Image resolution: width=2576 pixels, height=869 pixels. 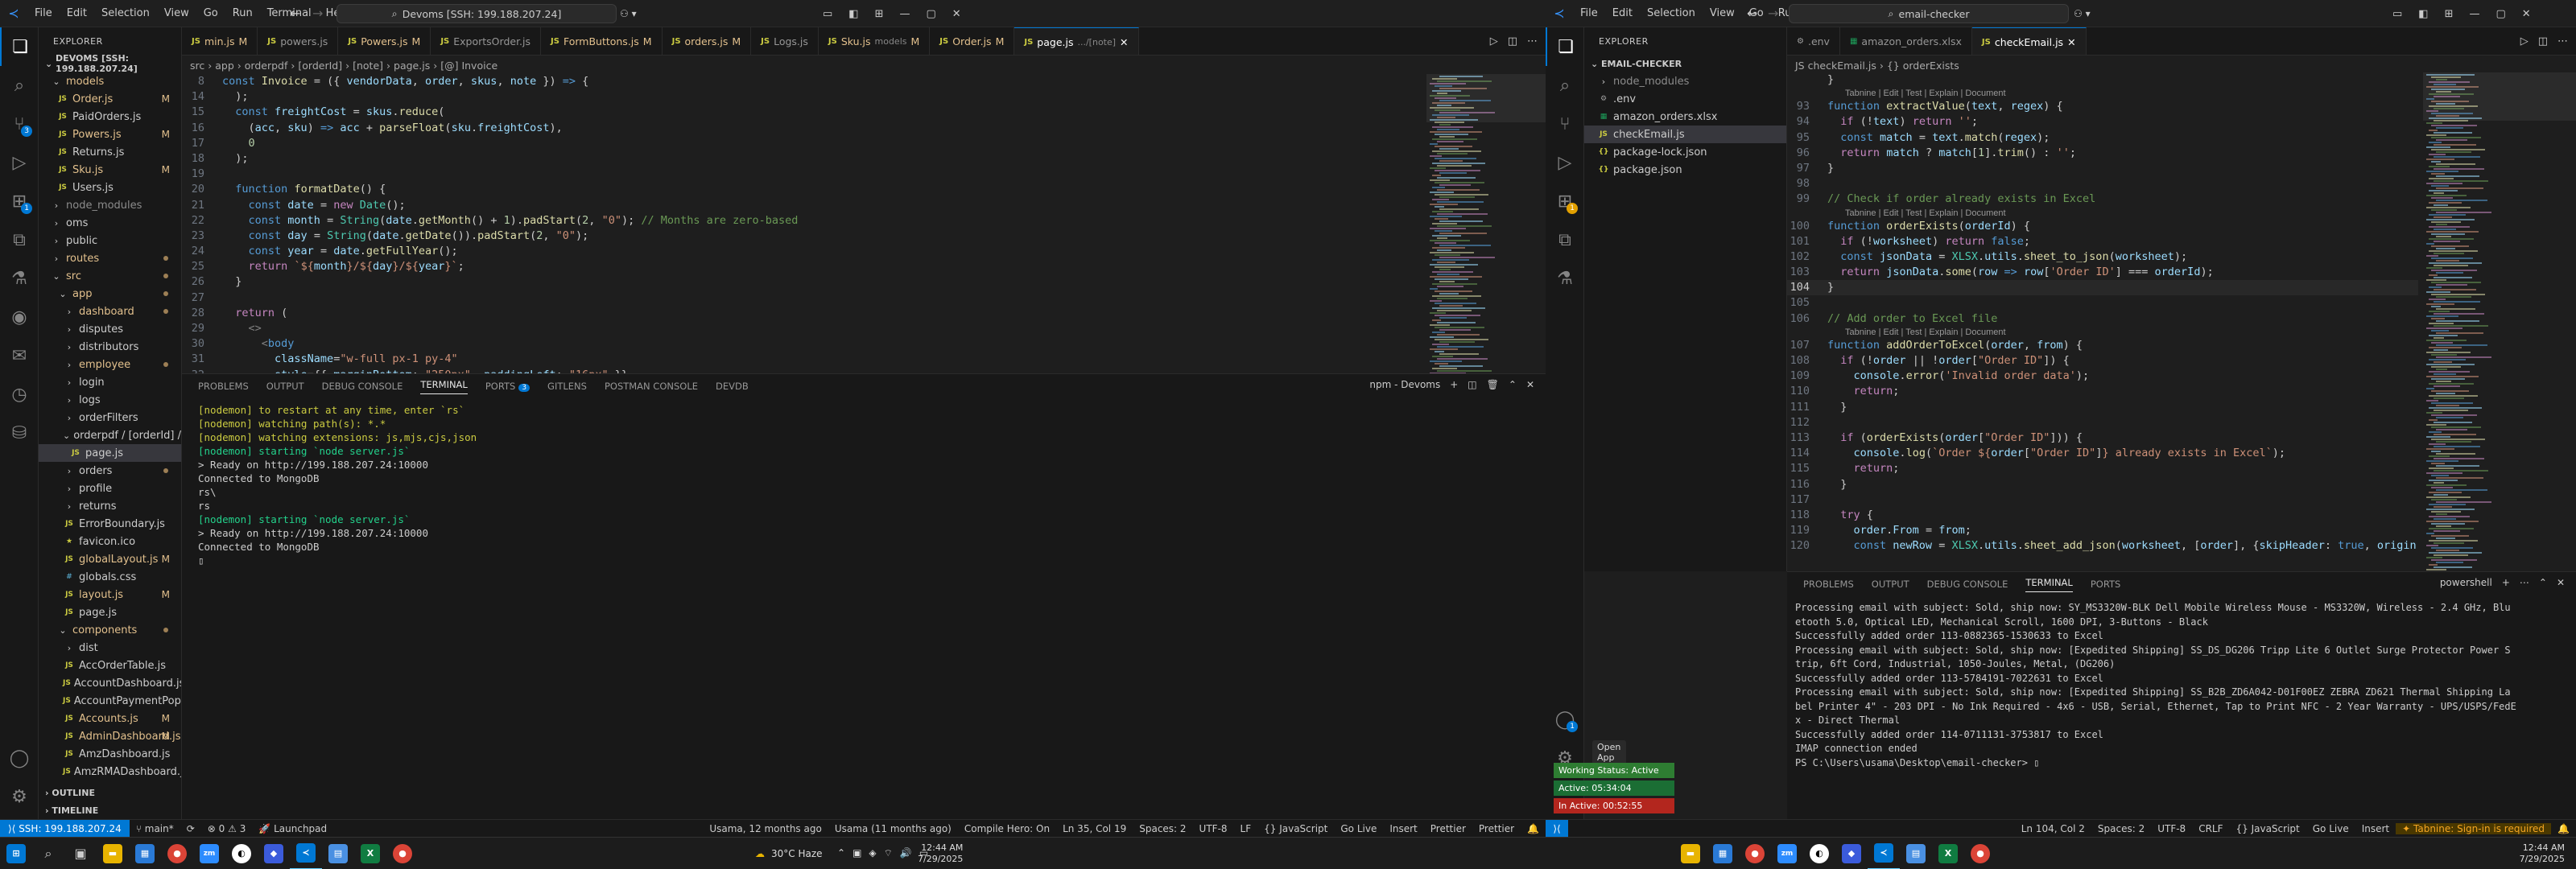 I want to click on file-item: JS Powers.js M, so click(x=110, y=134).